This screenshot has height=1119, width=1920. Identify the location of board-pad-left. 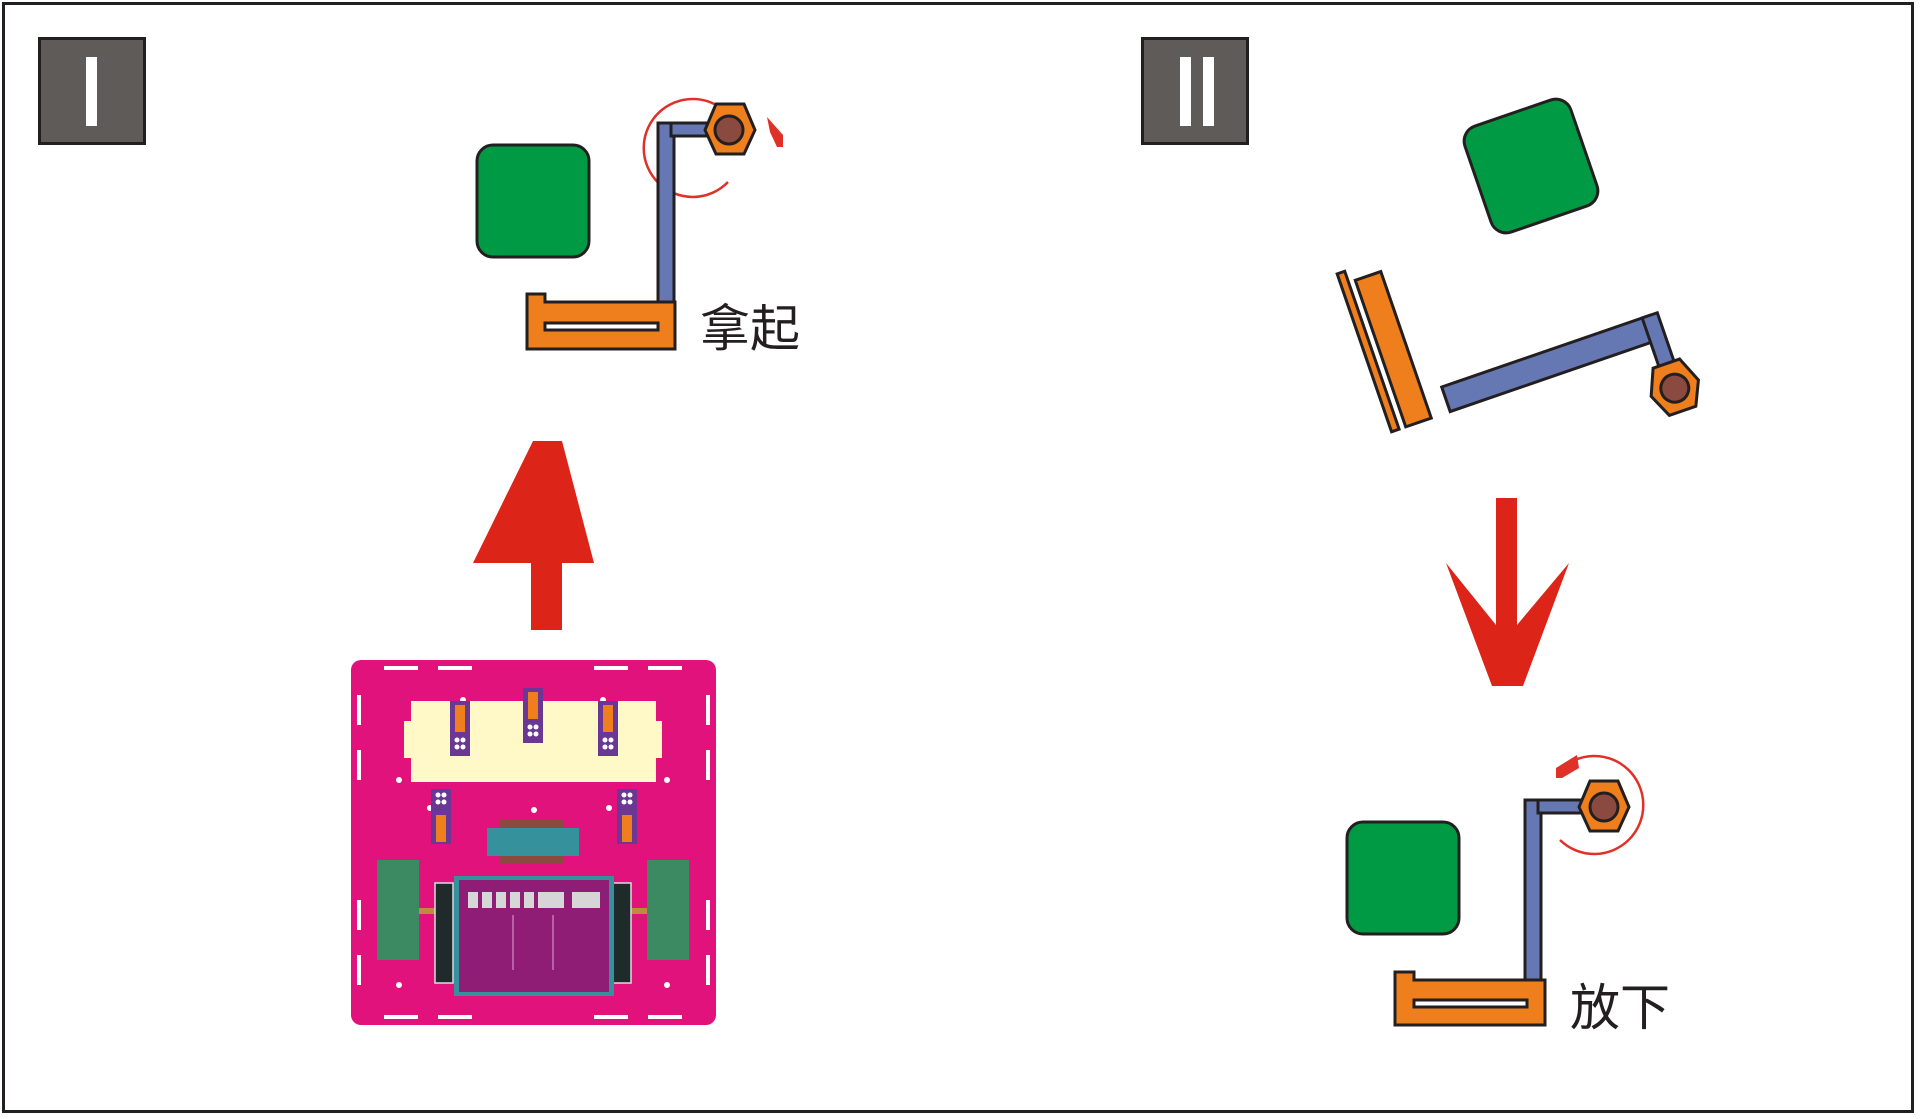
(398, 910).